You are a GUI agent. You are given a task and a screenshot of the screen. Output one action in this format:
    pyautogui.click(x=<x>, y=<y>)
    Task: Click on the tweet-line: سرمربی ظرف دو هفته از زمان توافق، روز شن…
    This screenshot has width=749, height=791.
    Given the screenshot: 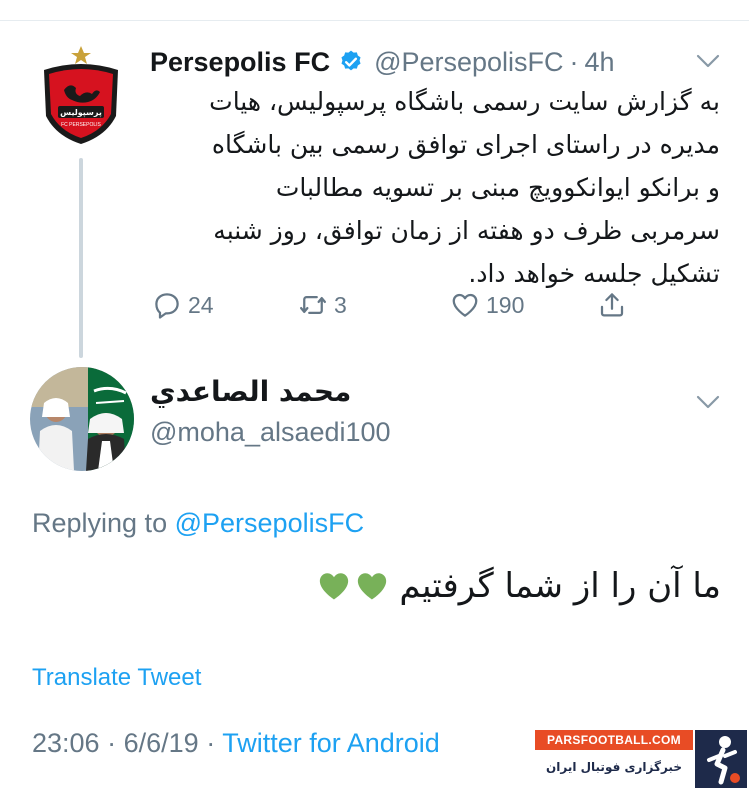 What is the action you would take?
    pyautogui.click(x=466, y=230)
    